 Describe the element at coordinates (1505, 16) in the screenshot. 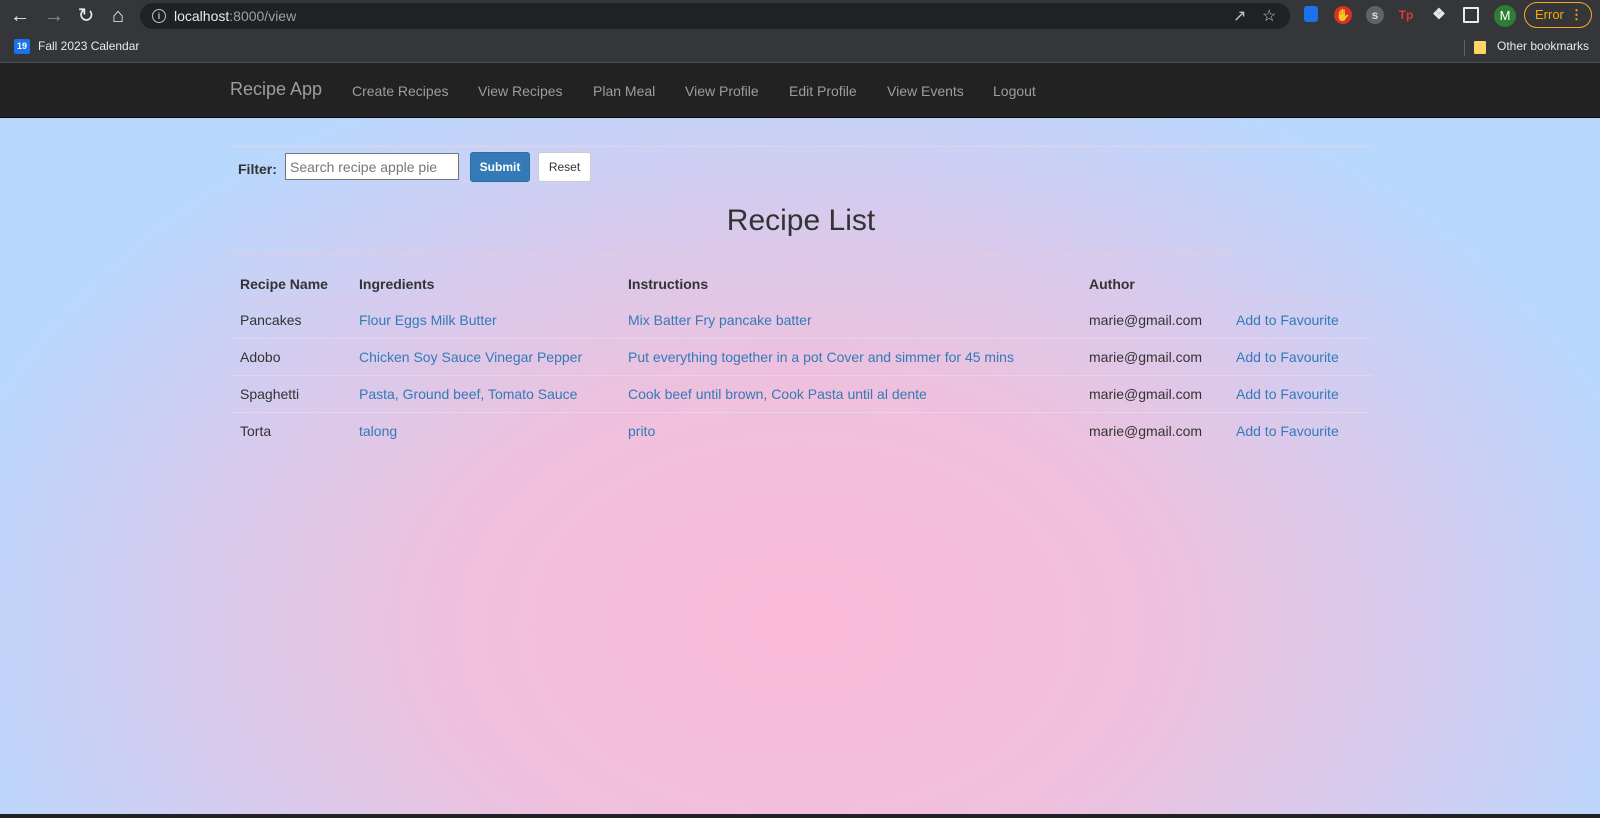

I see `profile-avatar: M` at that location.